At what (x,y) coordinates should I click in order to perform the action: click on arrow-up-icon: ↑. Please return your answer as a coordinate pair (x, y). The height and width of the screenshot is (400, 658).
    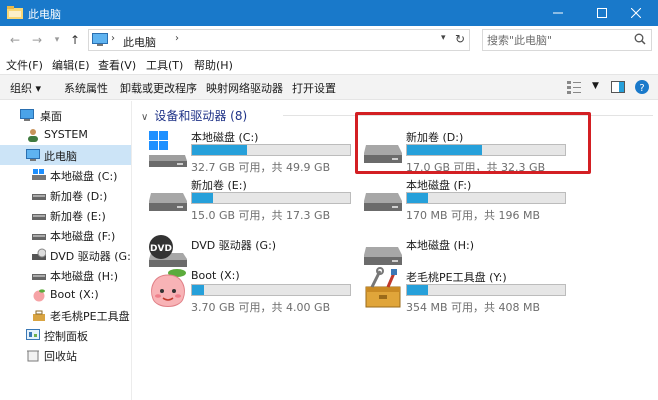
    Looking at the image, I should click on (75, 40).